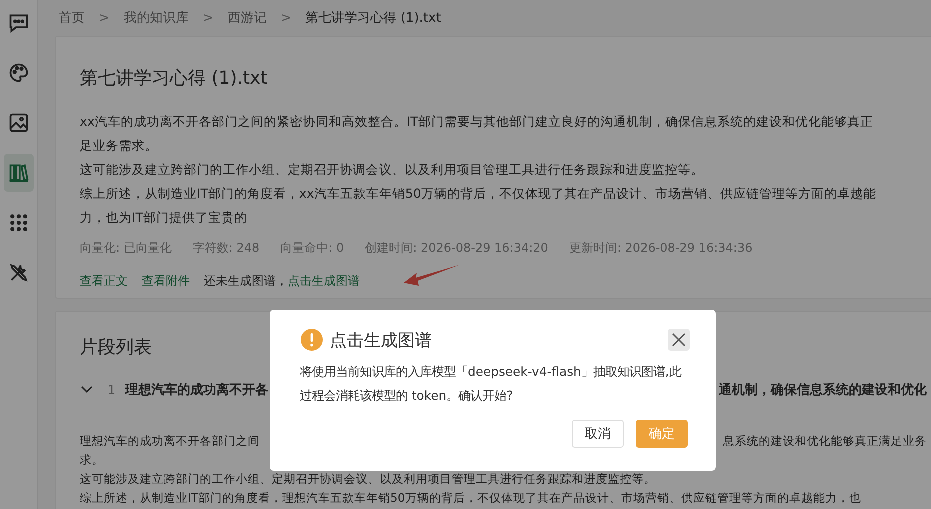 This screenshot has width=931, height=509. I want to click on metadata-text: 更新时间: 2026-08-29 16:34:36, so click(661, 248).